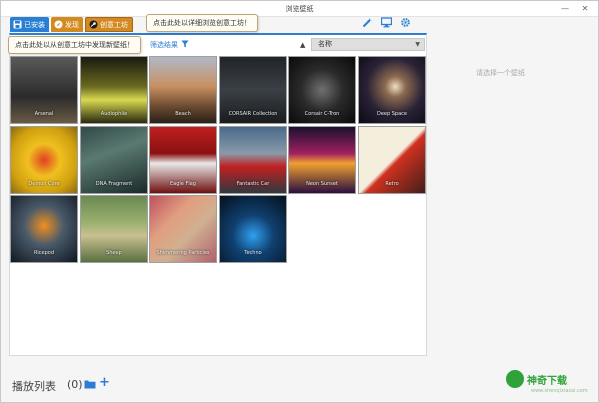 This screenshot has width=599, height=403. Describe the element at coordinates (253, 90) in the screenshot. I see `wallpaper-thumbnail: CORSAIR Collection` at that location.